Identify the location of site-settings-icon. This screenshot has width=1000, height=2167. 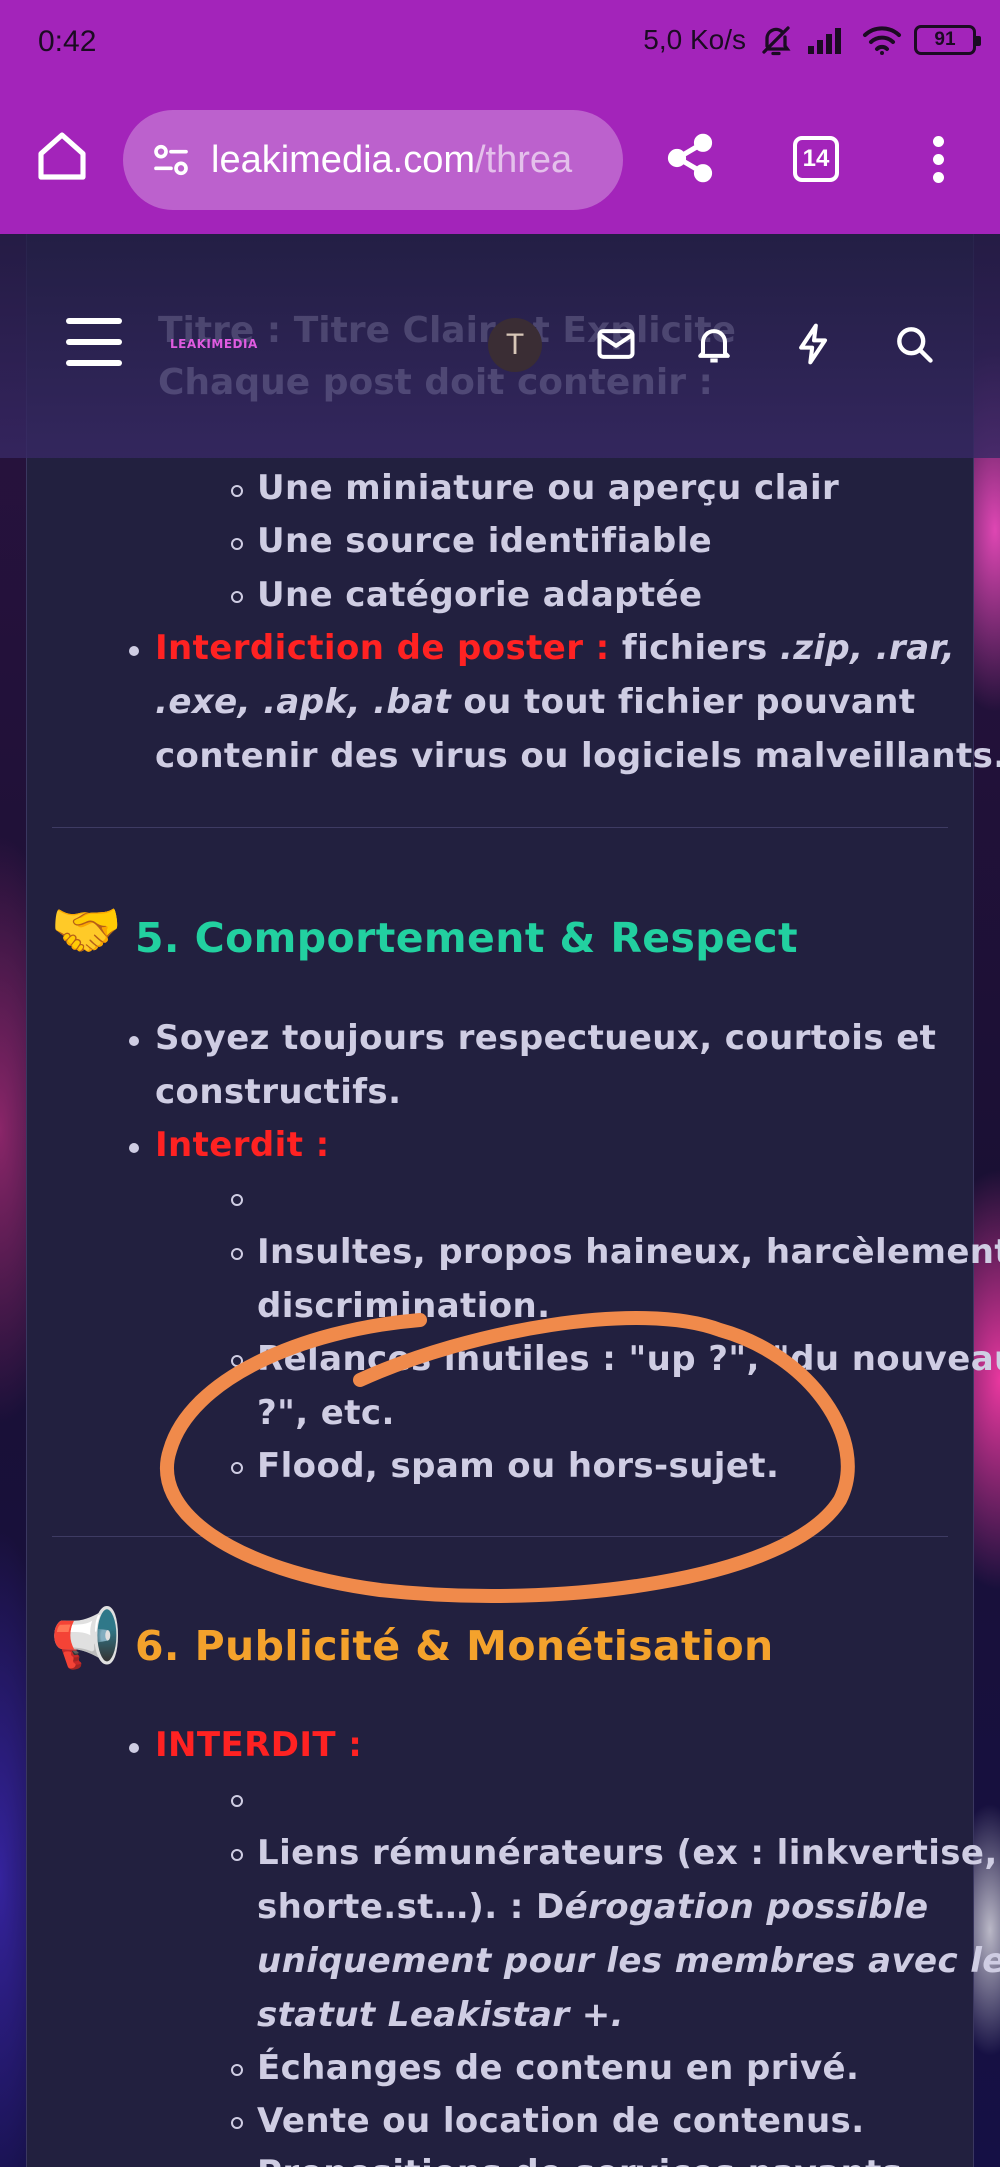
(171, 160).